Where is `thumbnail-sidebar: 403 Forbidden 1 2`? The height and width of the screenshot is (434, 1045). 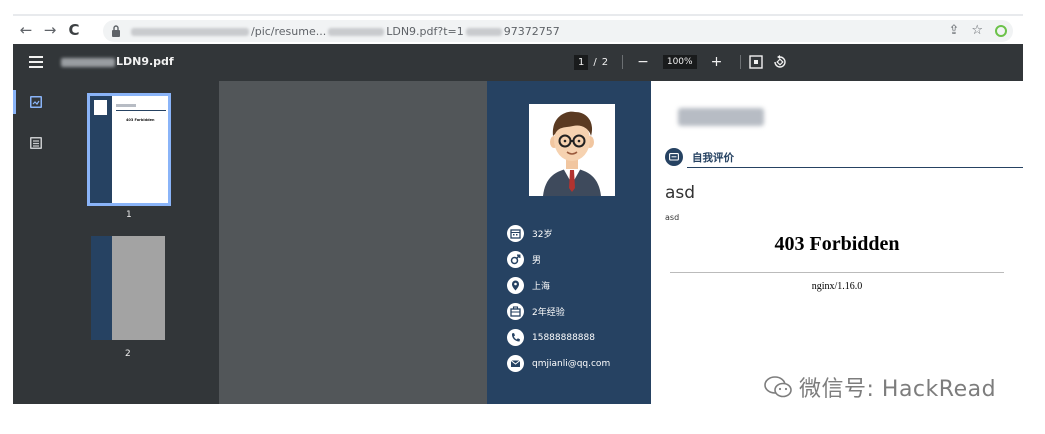 thumbnail-sidebar: 403 Forbidden 1 2 is located at coordinates (116, 242).